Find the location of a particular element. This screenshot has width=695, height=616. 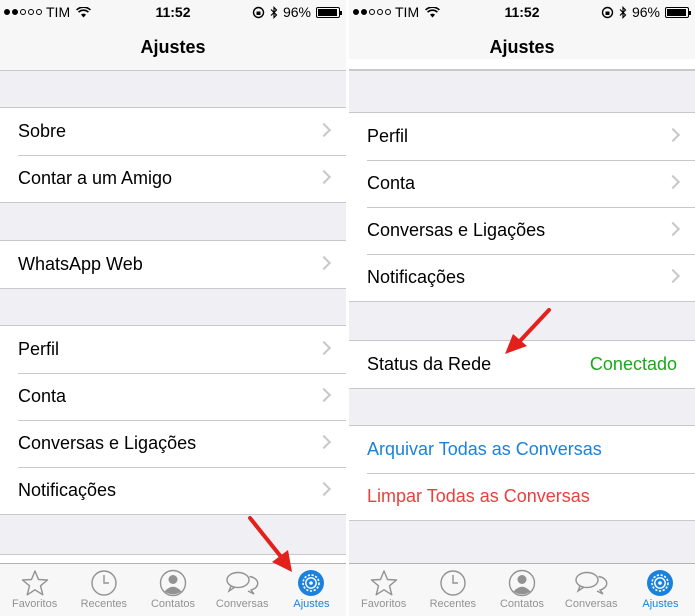

tab-ajustes: Ajustes is located at coordinates (660, 590).